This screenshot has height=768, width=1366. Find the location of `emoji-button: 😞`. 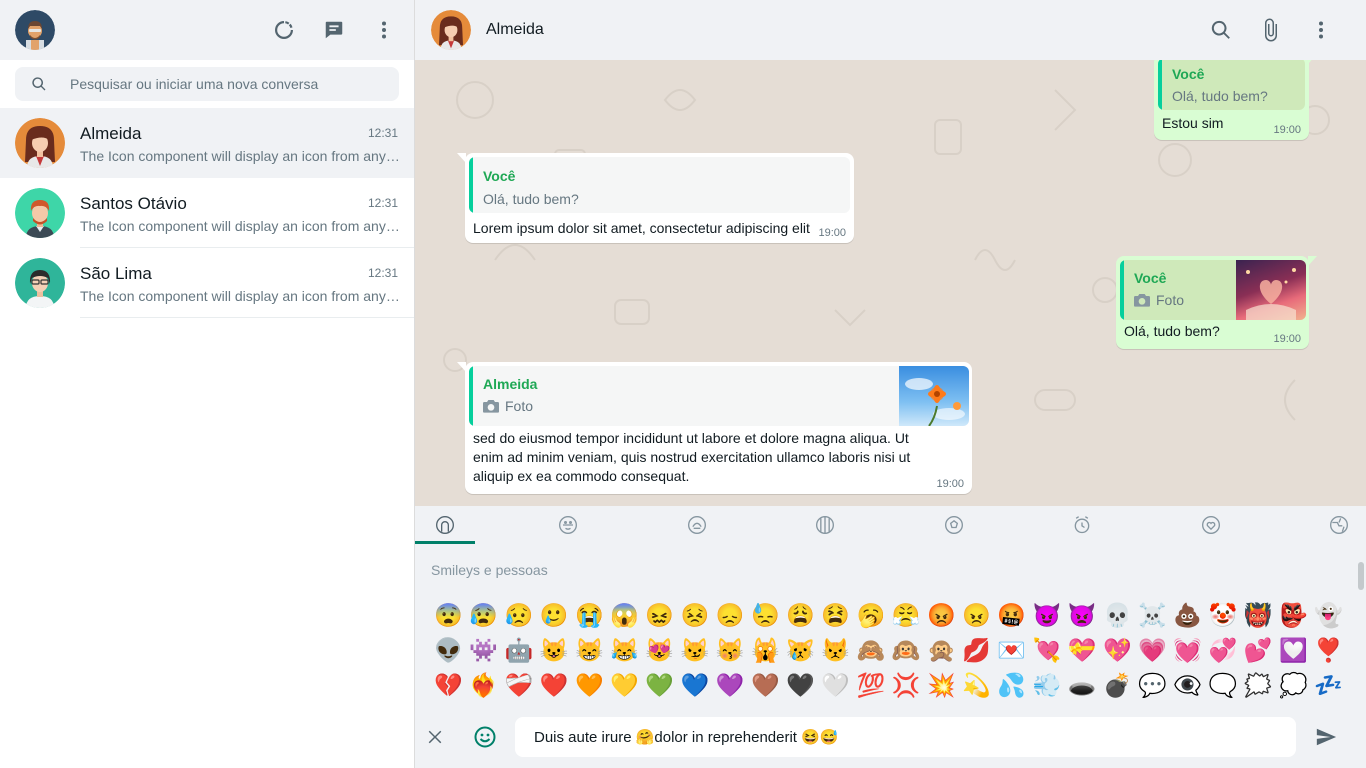

emoji-button: 😞 is located at coordinates (730, 615).